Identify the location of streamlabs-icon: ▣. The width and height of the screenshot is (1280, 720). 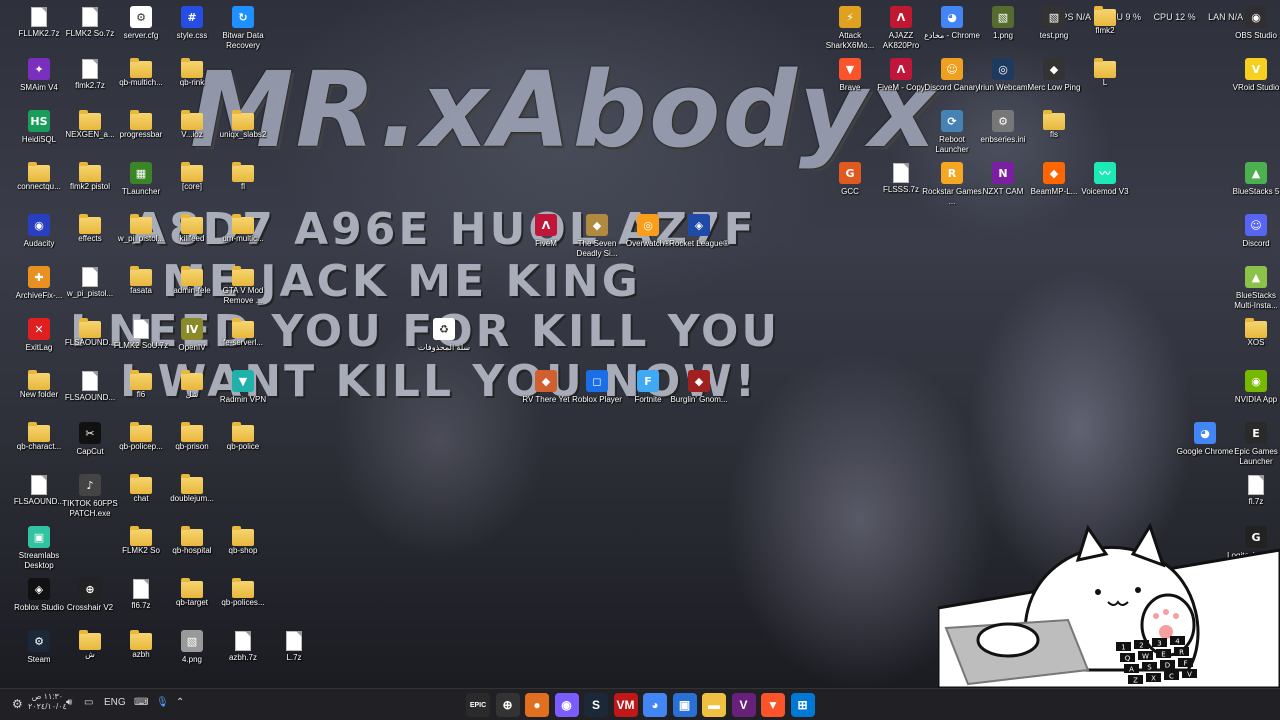
(39, 537).